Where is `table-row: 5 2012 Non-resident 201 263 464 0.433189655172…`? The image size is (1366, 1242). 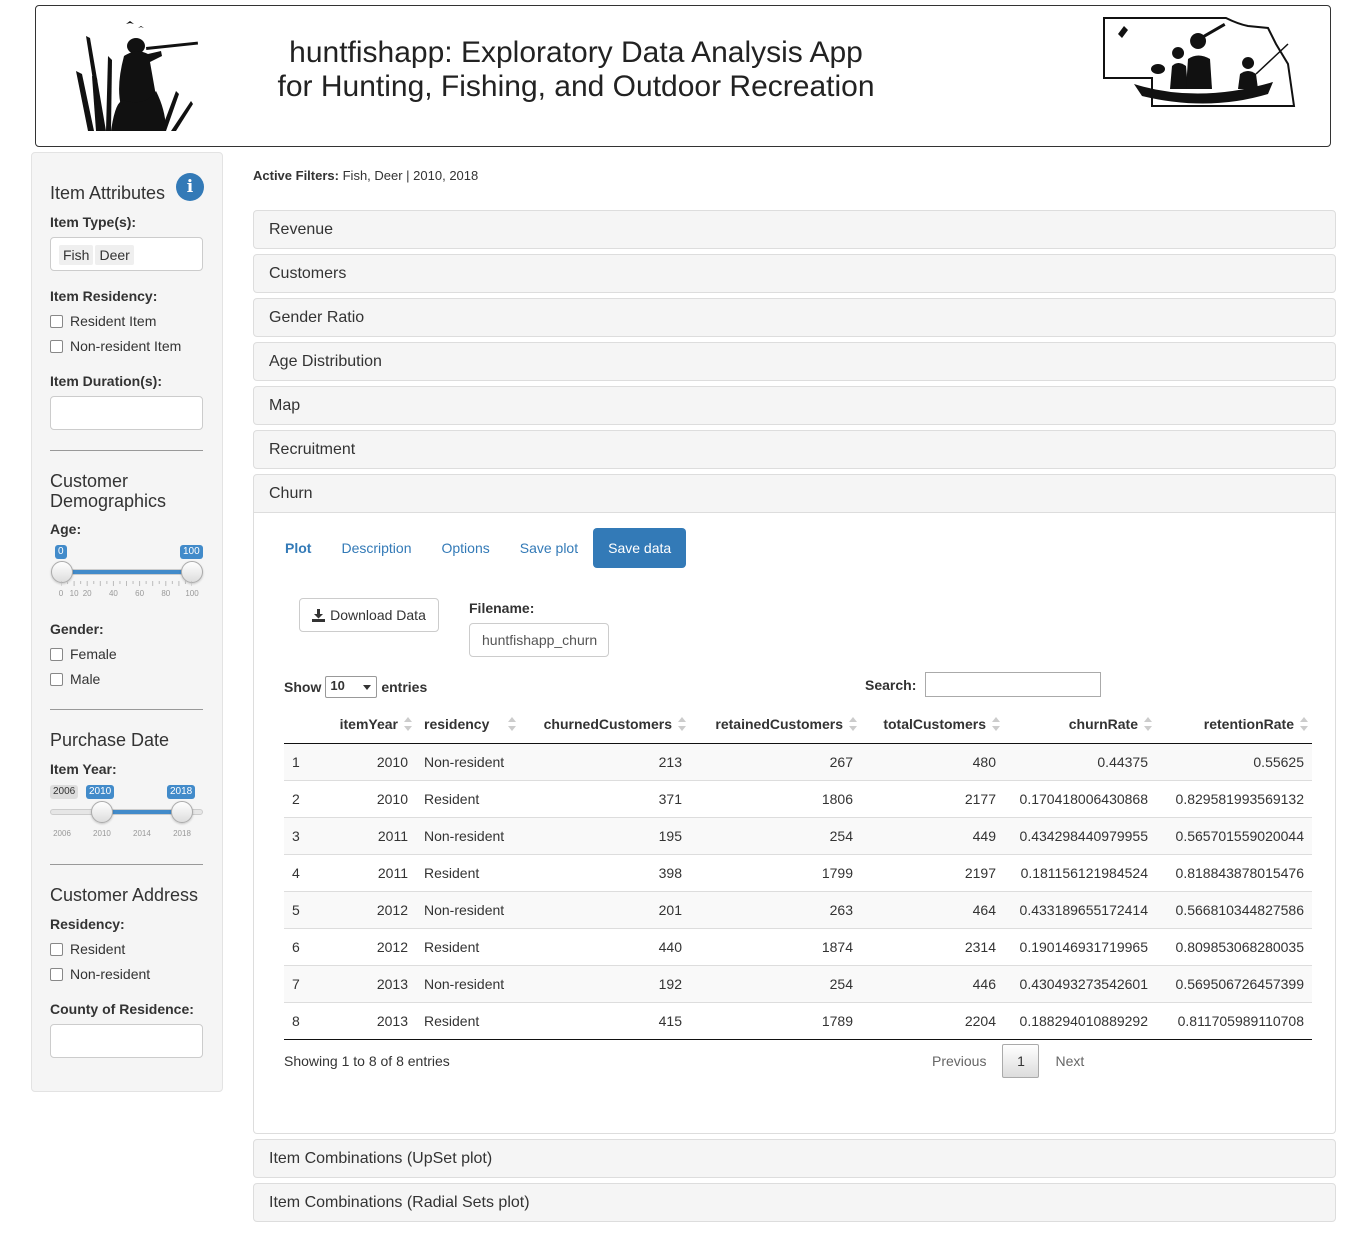 table-row: 5 2012 Non-resident 201 263 464 0.433189655172… is located at coordinates (798, 909).